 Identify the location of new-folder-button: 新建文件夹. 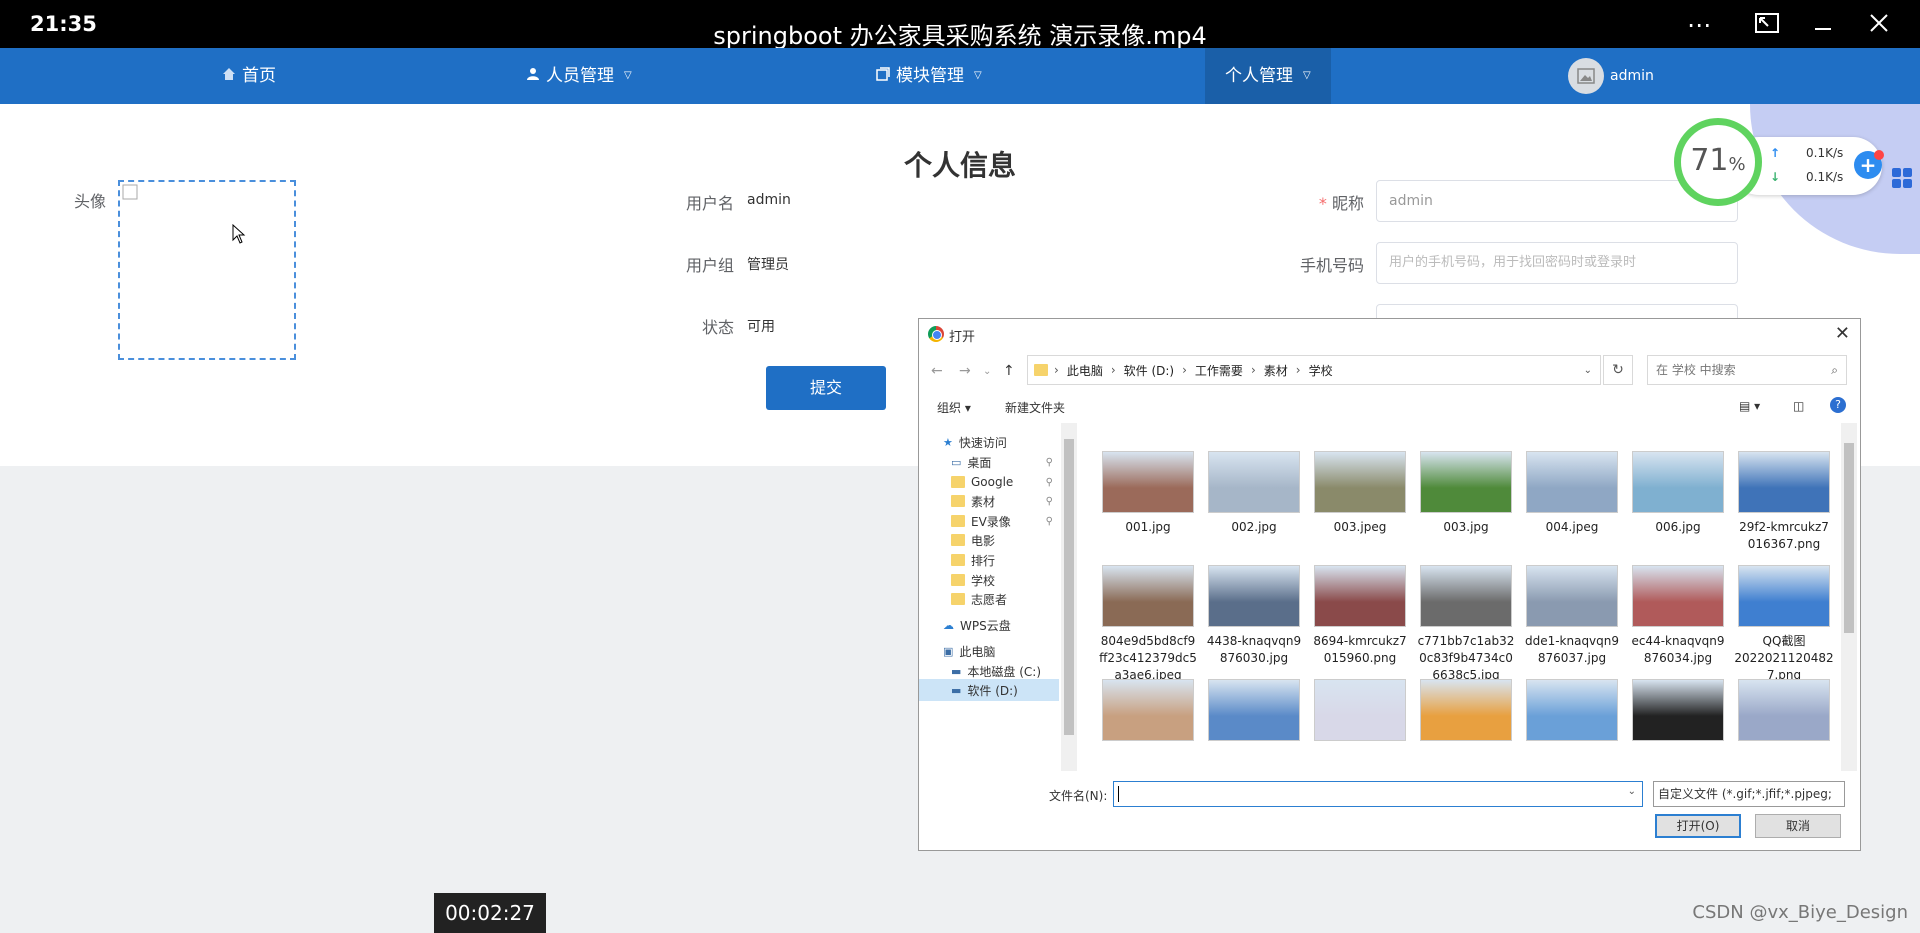
(1035, 407).